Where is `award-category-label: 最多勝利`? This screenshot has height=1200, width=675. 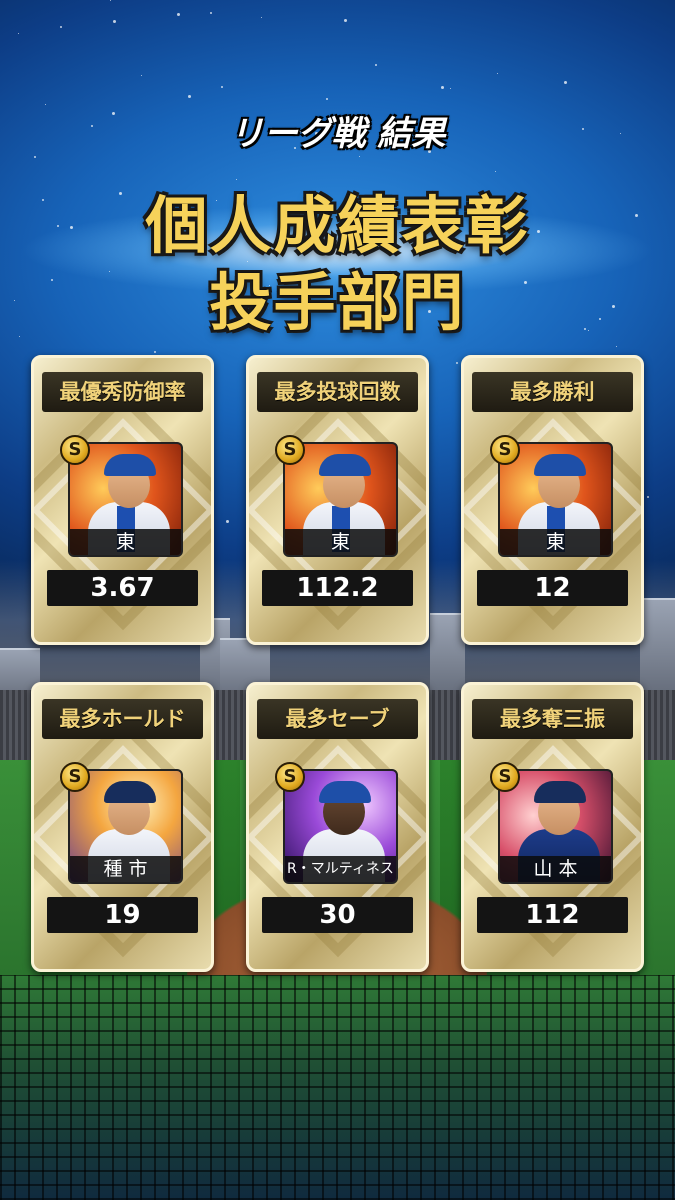 award-category-label: 最多勝利 is located at coordinates (552, 392).